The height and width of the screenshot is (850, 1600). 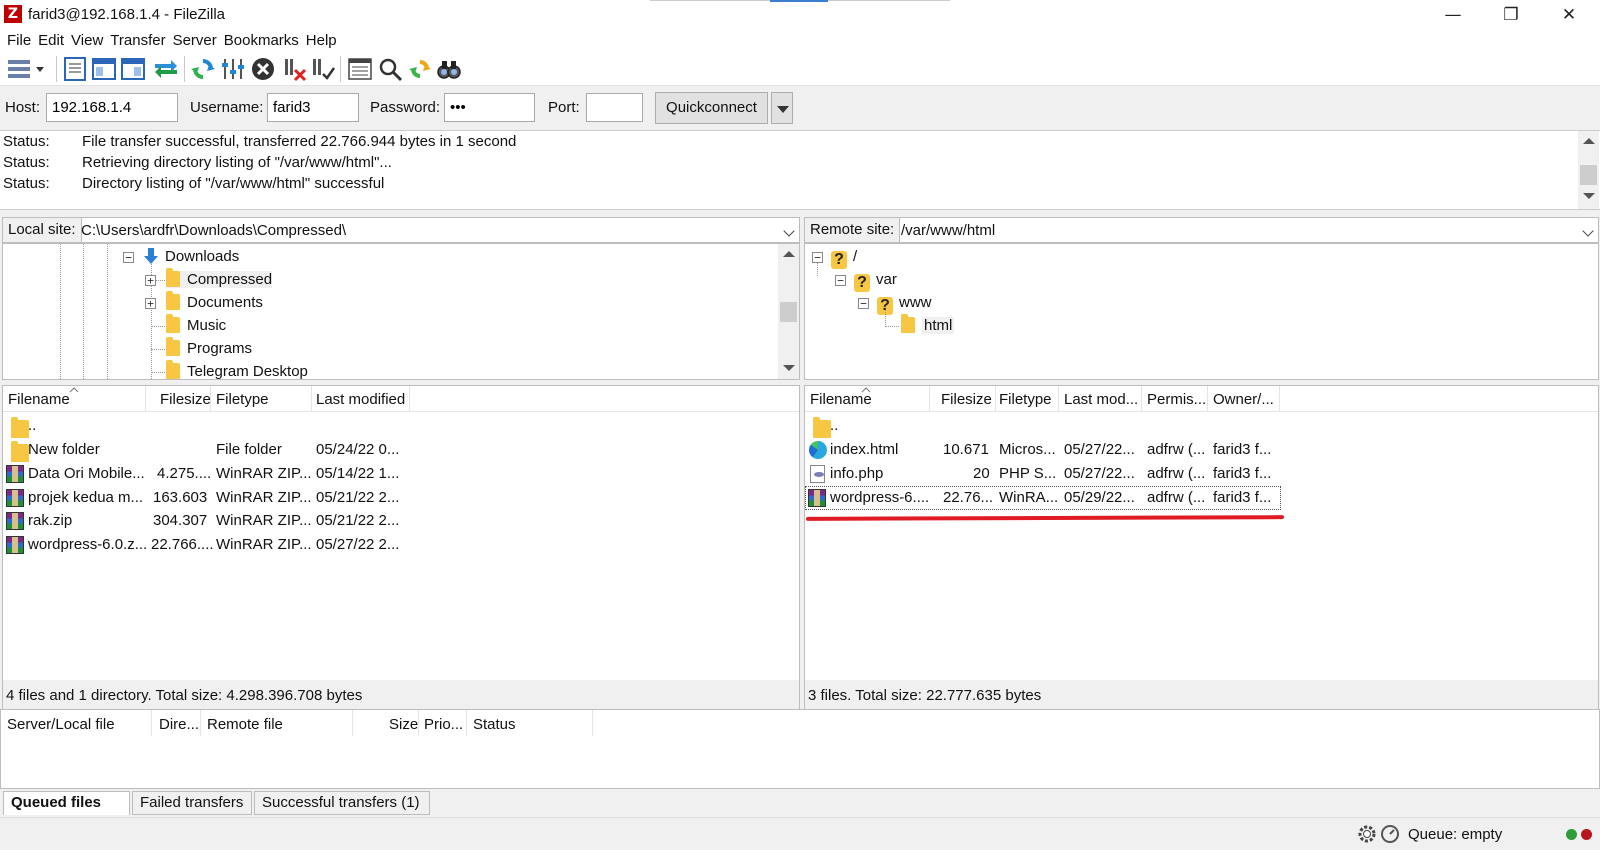 What do you see at coordinates (237, 369) in the screenshot?
I see `tree-node-telegram-desktop: Telegram Desktop` at bounding box center [237, 369].